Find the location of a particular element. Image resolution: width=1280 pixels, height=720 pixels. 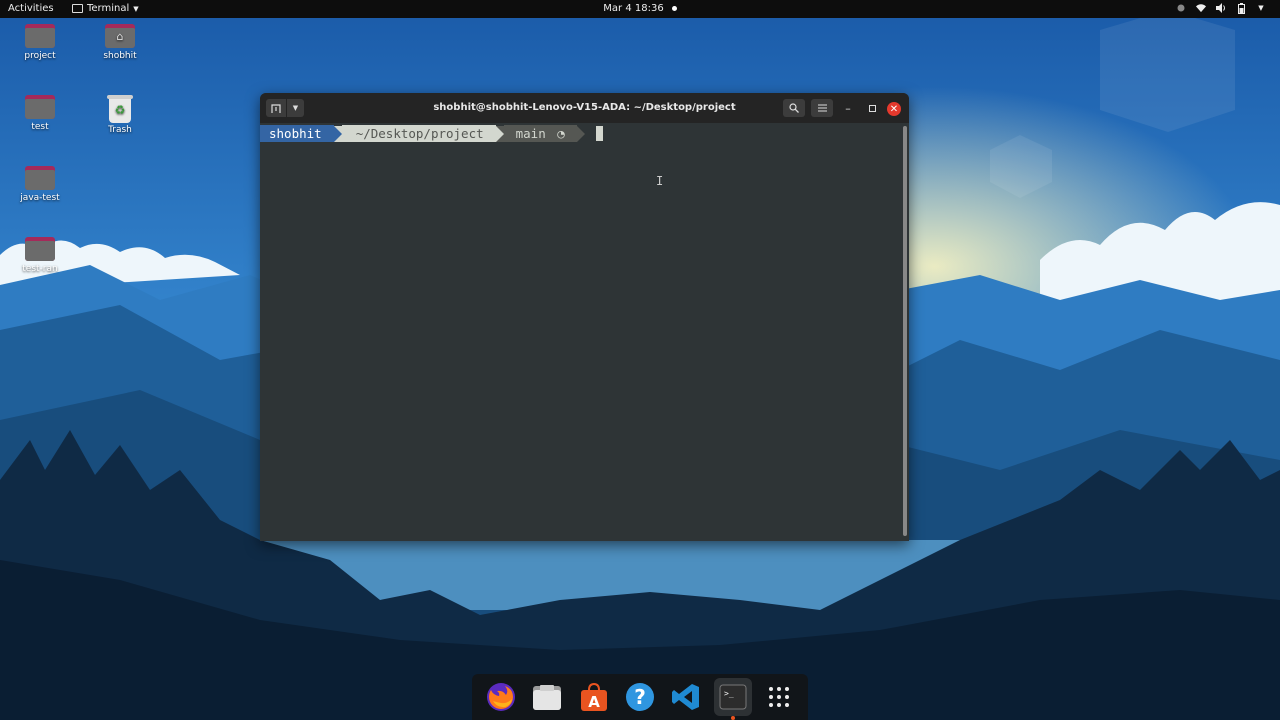

prompt-git-segment: main ◔ is located at coordinates (540, 133).